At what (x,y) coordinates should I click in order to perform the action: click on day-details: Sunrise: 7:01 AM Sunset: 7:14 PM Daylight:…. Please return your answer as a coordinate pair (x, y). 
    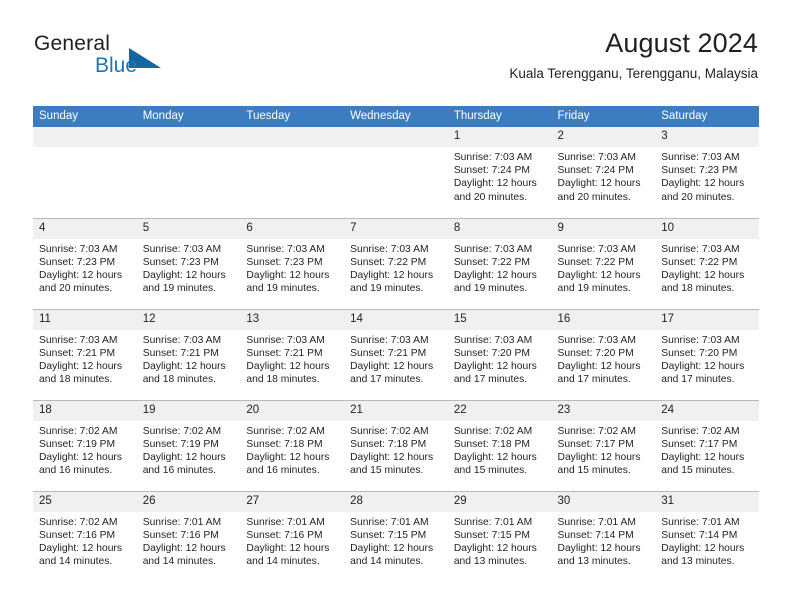
    Looking at the image, I should click on (707, 540).